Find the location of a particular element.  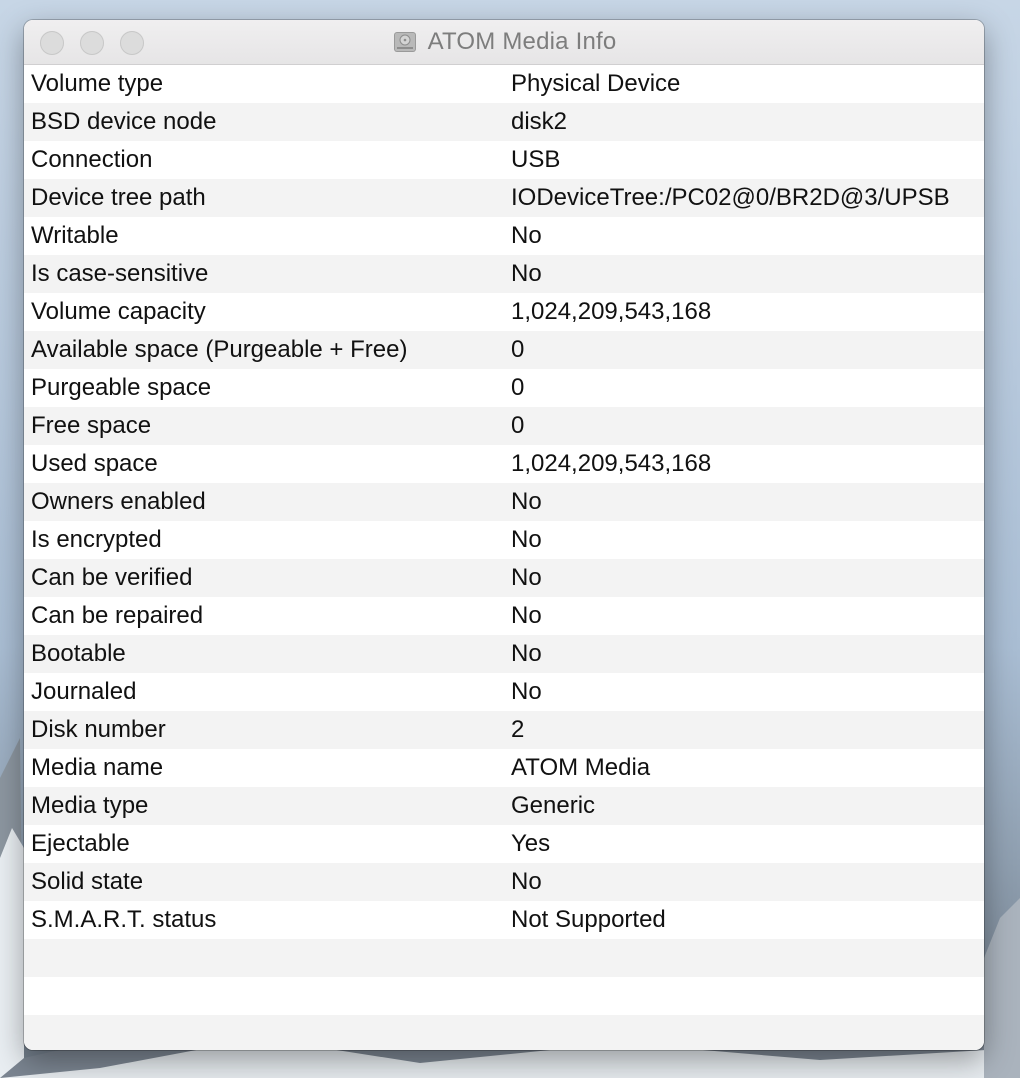

info-row: Is case-sensitive No is located at coordinates (504, 274).